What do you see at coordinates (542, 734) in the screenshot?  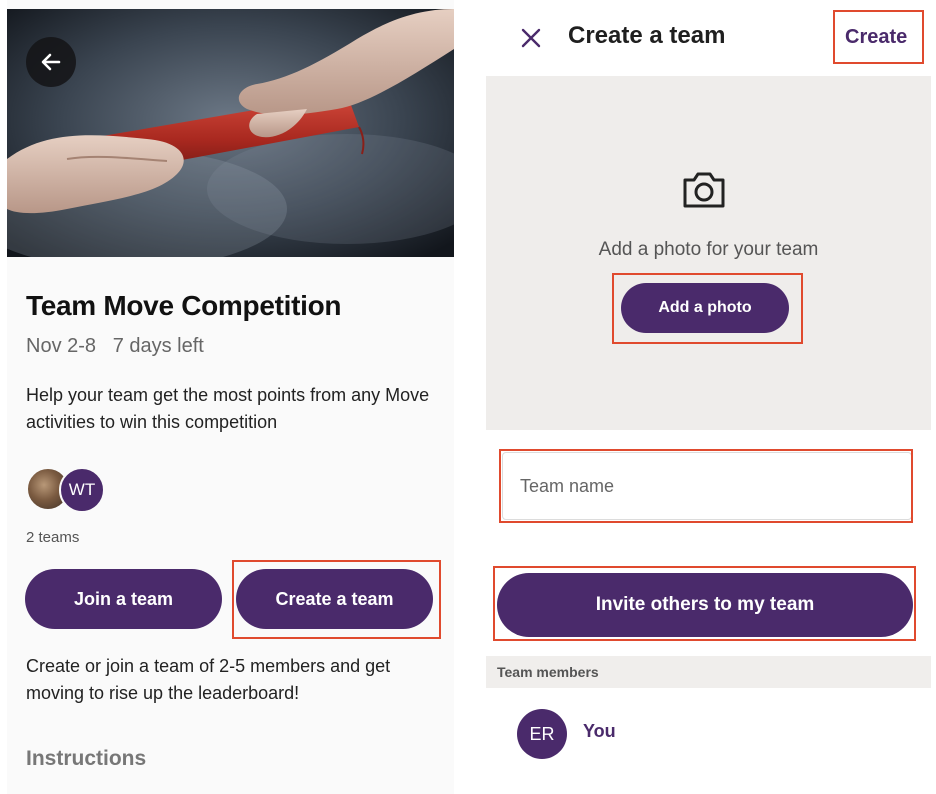 I see `member-avatar: ER` at bounding box center [542, 734].